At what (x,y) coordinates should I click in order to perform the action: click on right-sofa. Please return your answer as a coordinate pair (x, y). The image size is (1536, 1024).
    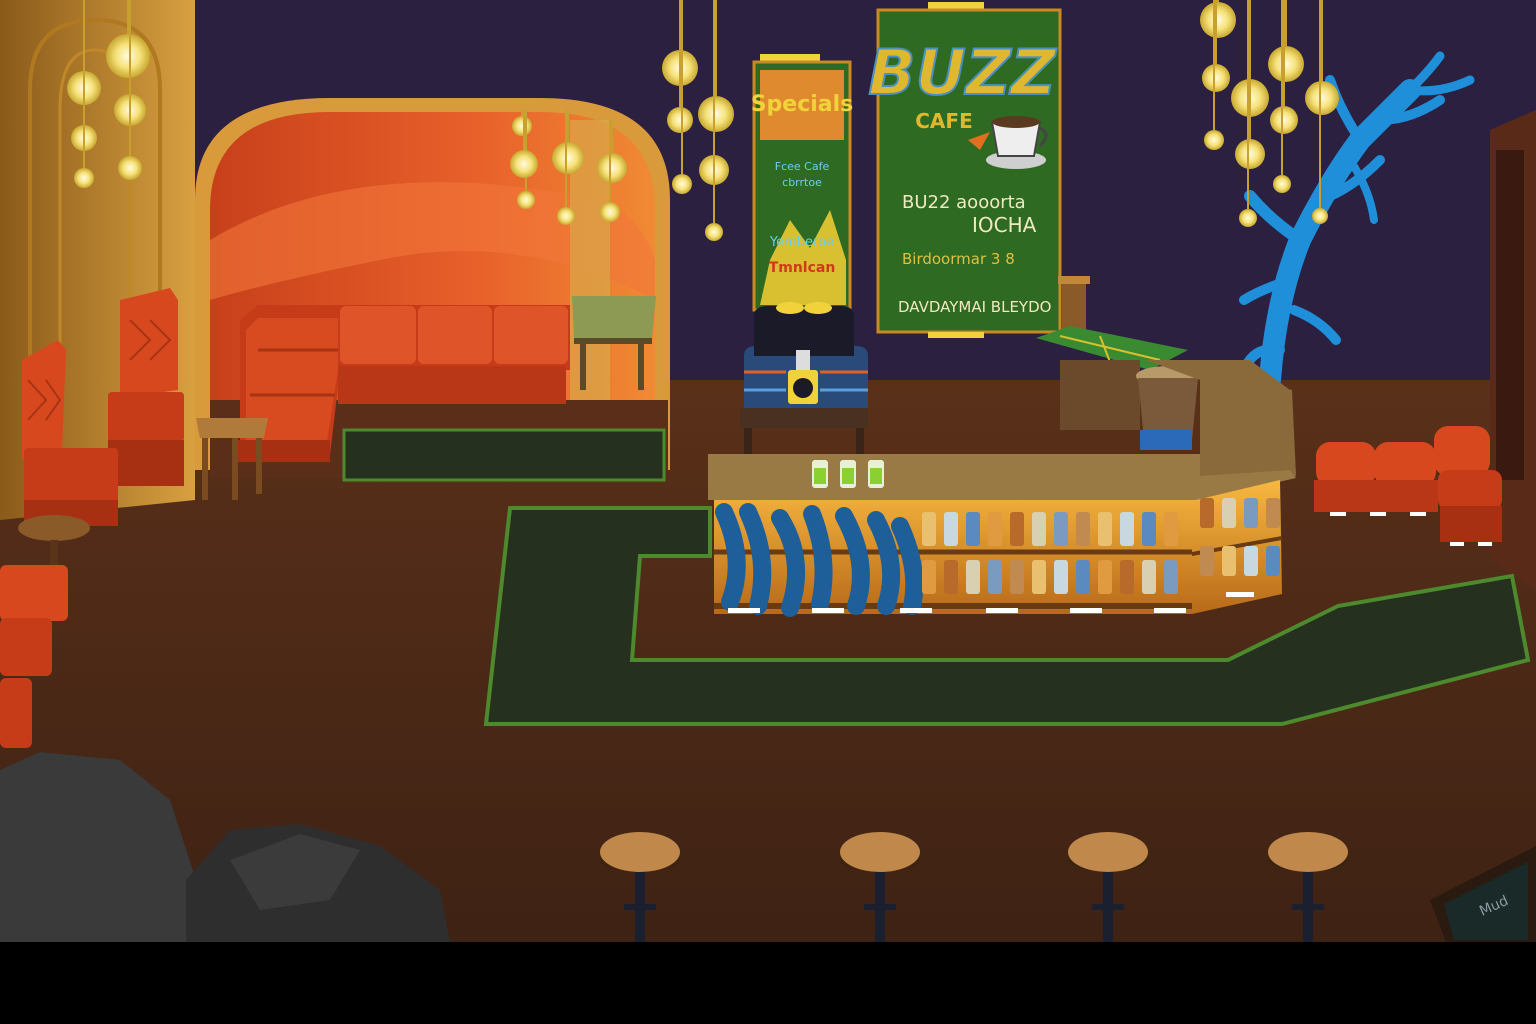
    Looking at the image, I should click on (1376, 479).